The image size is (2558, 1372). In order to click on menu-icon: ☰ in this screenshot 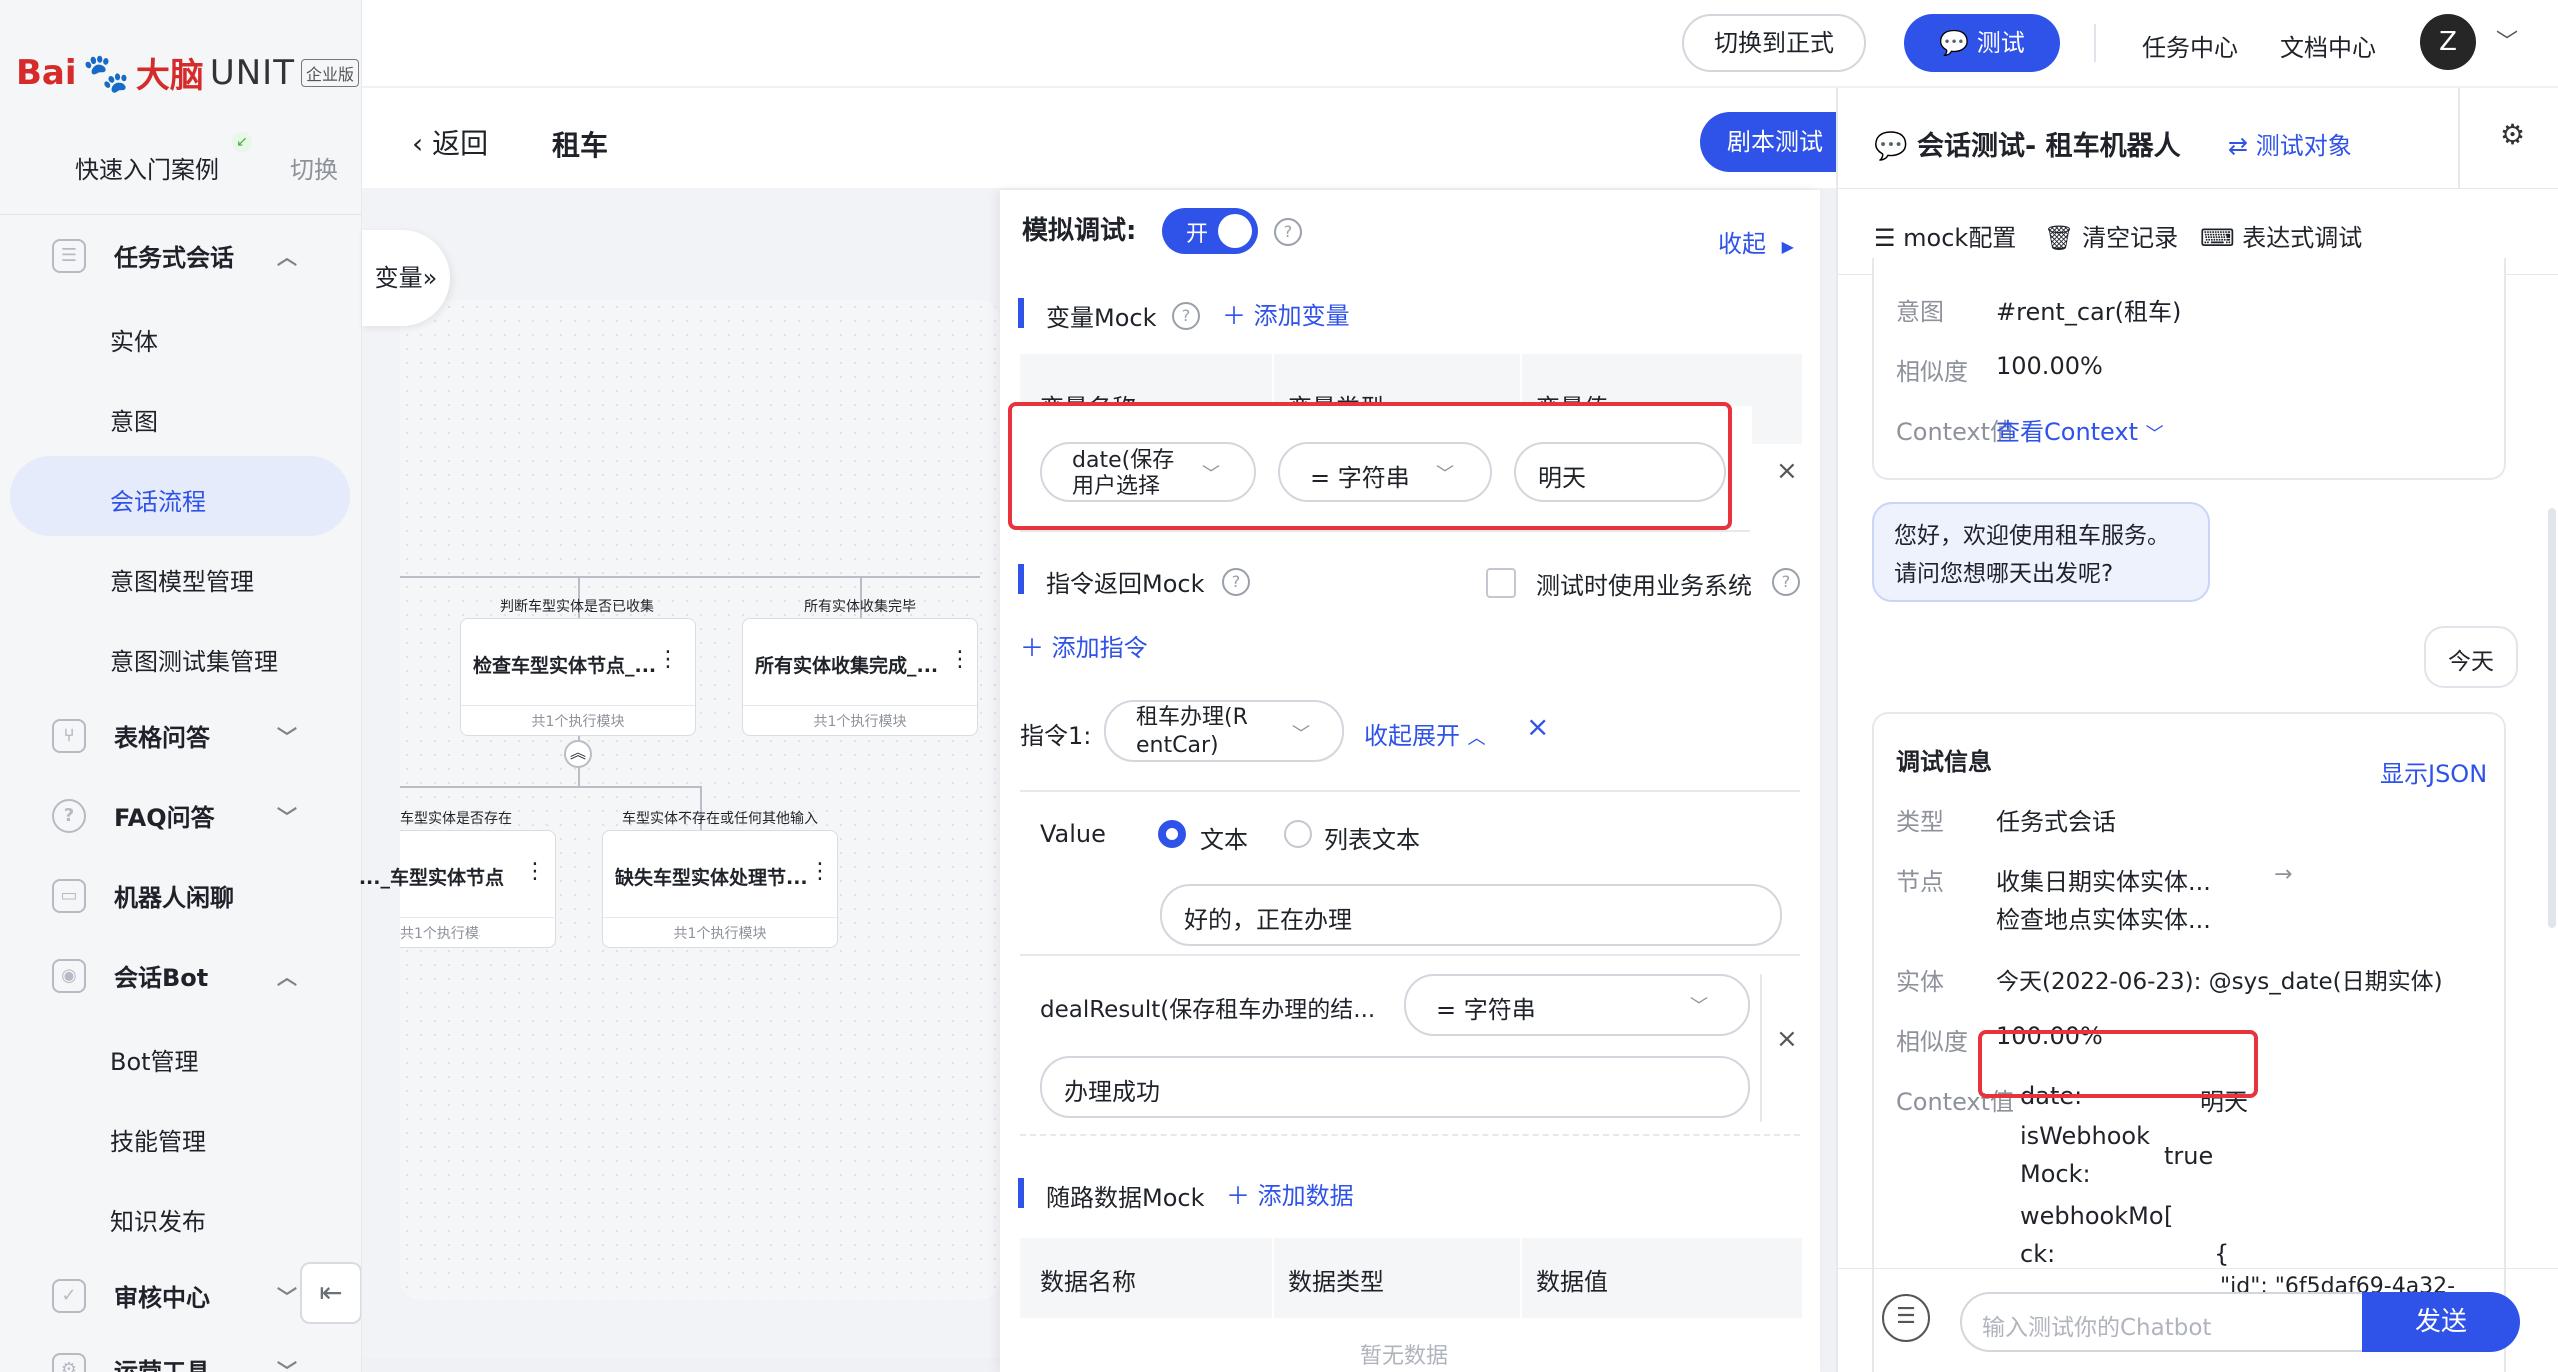, I will do `click(1906, 1318)`.